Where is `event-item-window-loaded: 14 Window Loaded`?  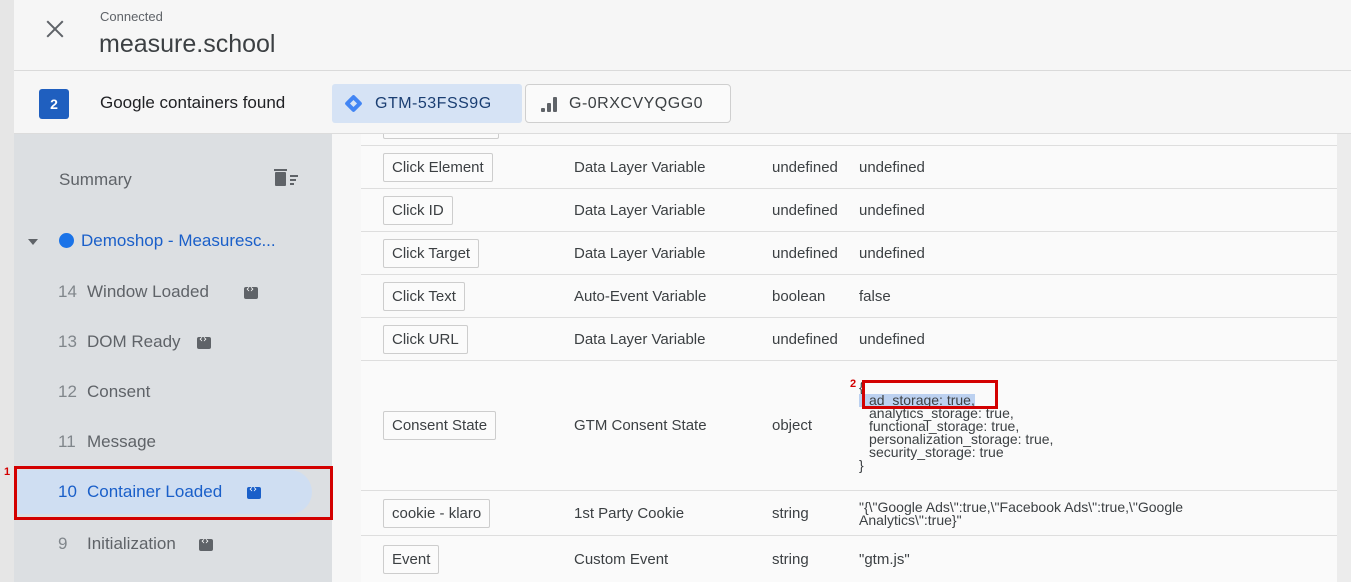
event-item-window-loaded: 14 Window Loaded is located at coordinates (173, 292).